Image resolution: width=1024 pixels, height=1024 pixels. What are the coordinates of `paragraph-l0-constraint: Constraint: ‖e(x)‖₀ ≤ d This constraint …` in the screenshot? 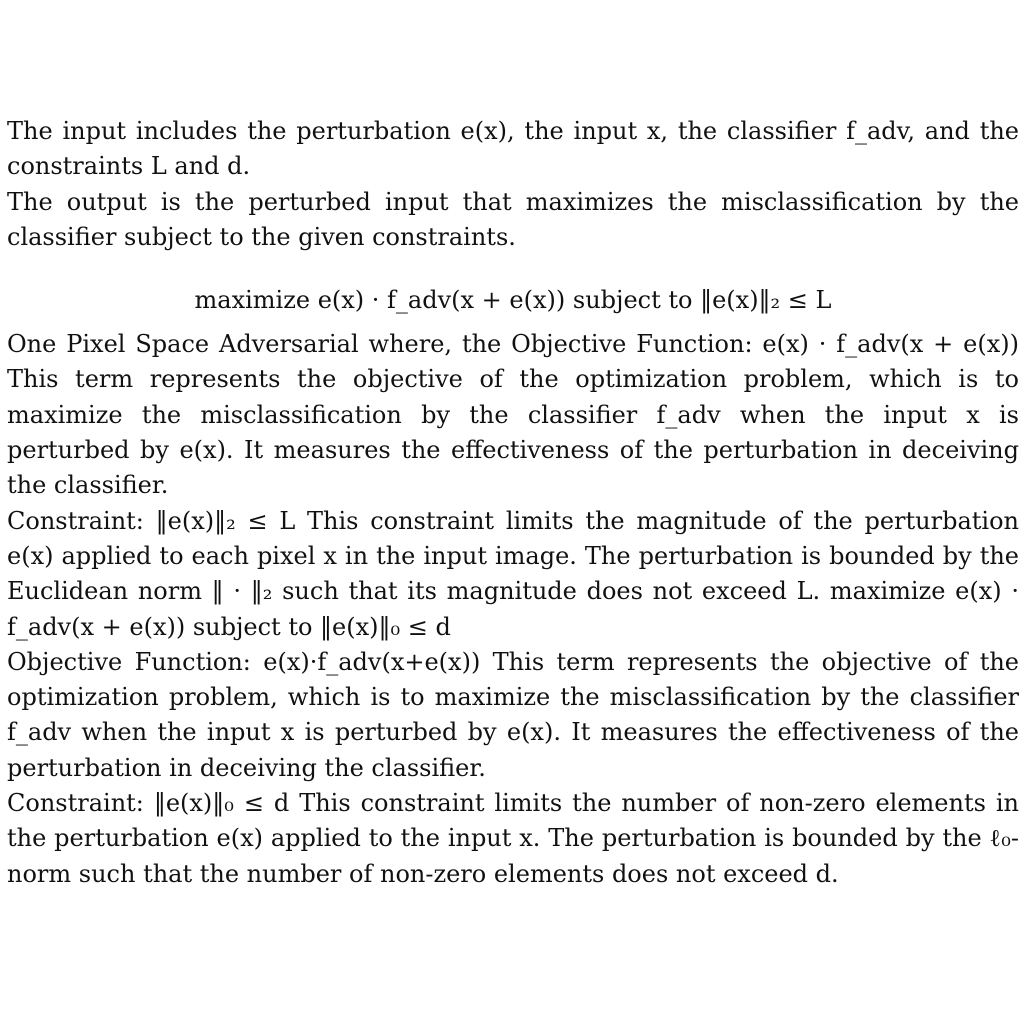 It's located at (513, 838).